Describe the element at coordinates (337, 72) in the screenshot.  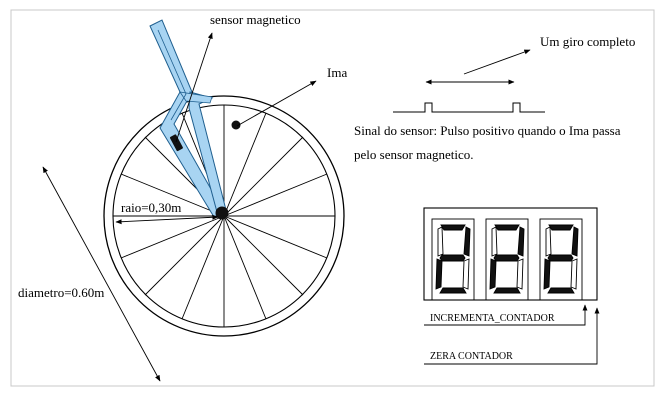
I see `ima-label: Ima` at that location.